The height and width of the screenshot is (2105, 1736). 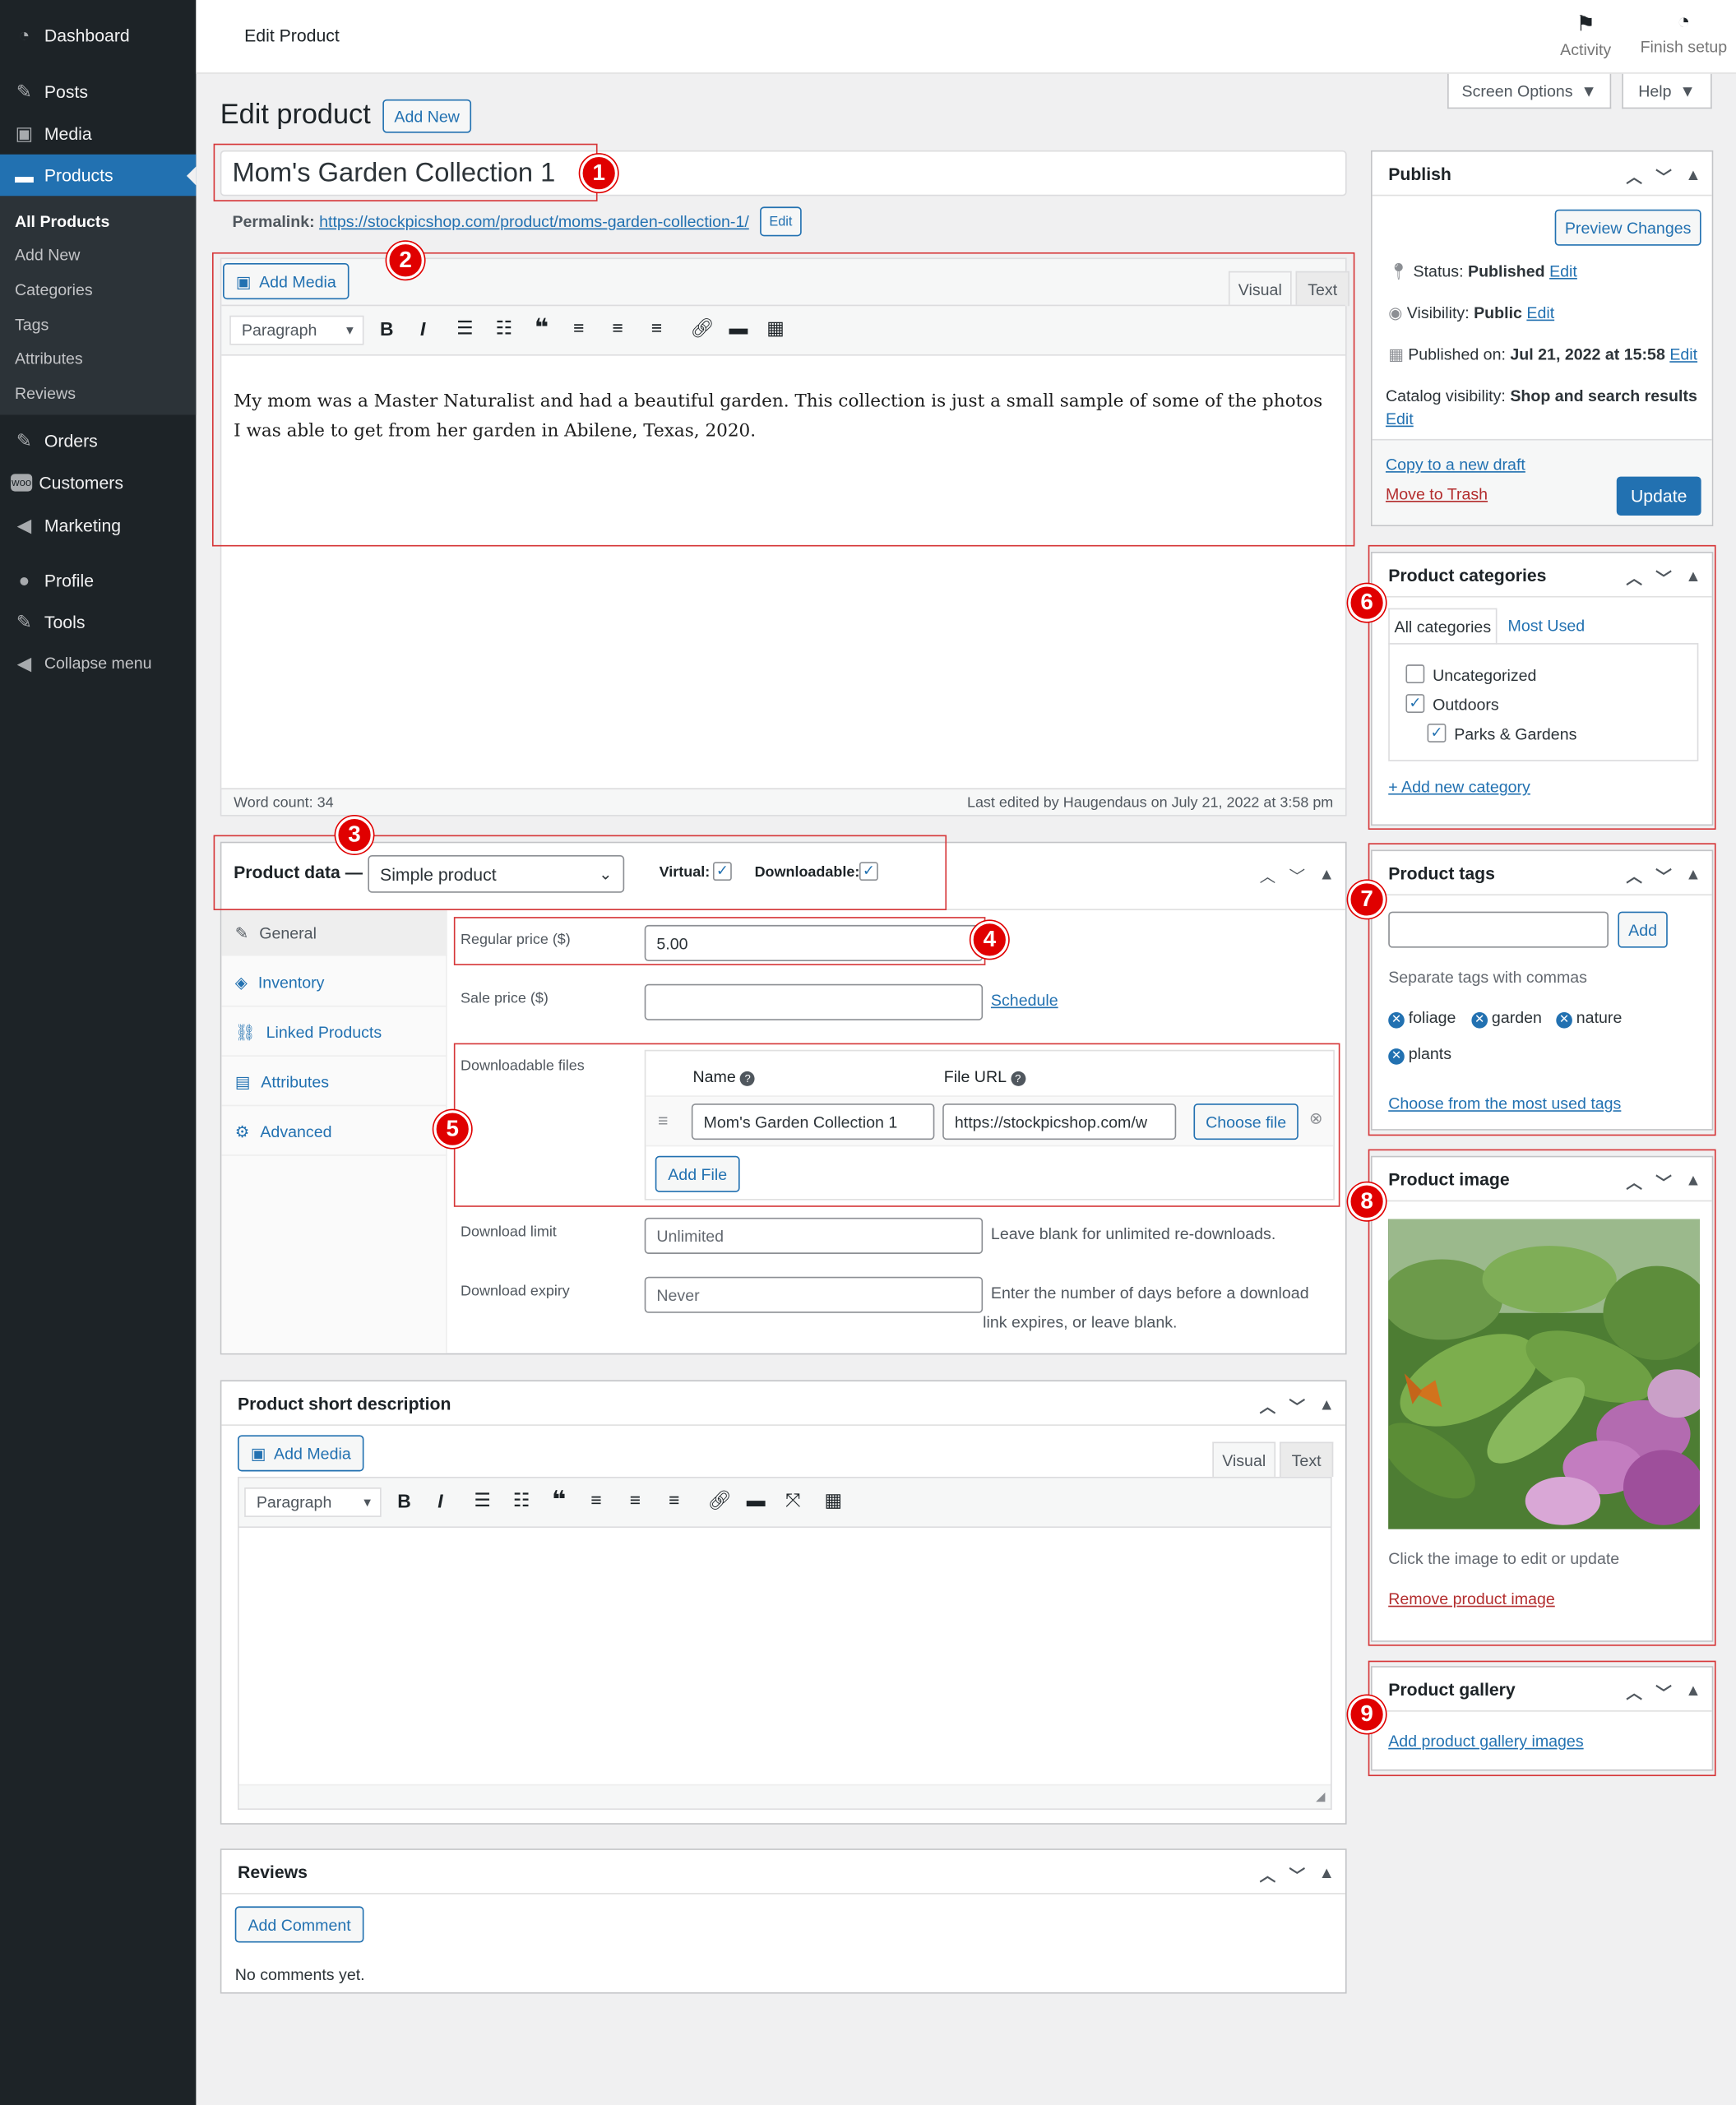 What do you see at coordinates (1504, 1103) in the screenshot?
I see `choose-tags-link: Choose from the most used tags` at bounding box center [1504, 1103].